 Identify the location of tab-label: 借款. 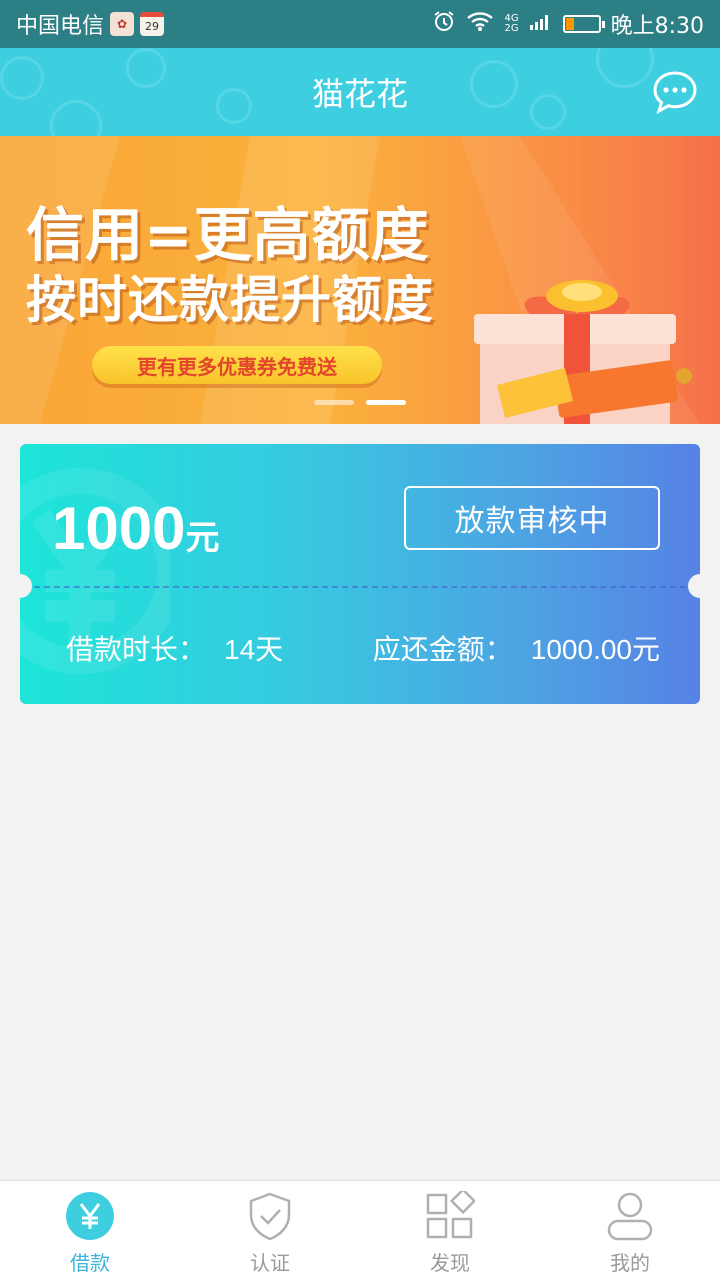
(90, 1263).